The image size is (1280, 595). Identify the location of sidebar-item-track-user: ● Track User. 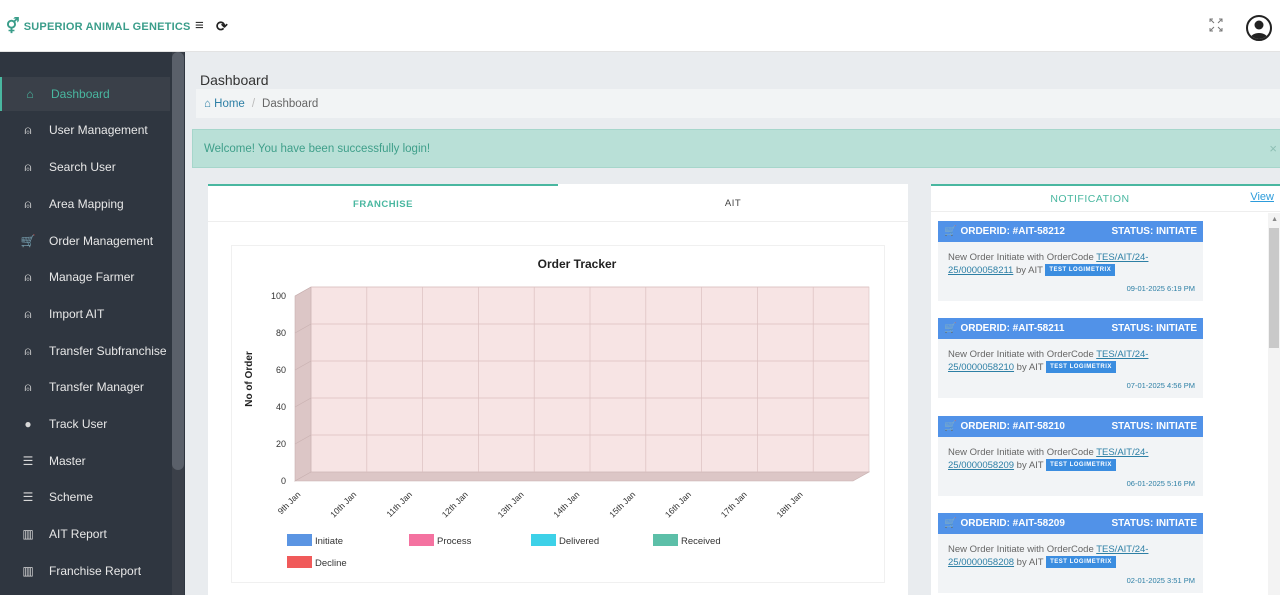
(85, 424).